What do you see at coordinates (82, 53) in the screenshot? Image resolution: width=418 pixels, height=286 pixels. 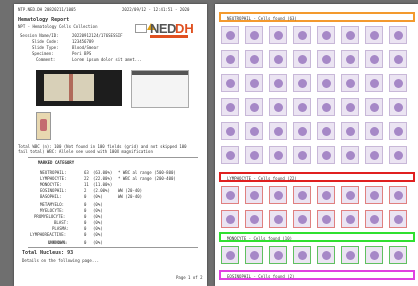 I see `field-value: Peri BPS` at bounding box center [82, 53].